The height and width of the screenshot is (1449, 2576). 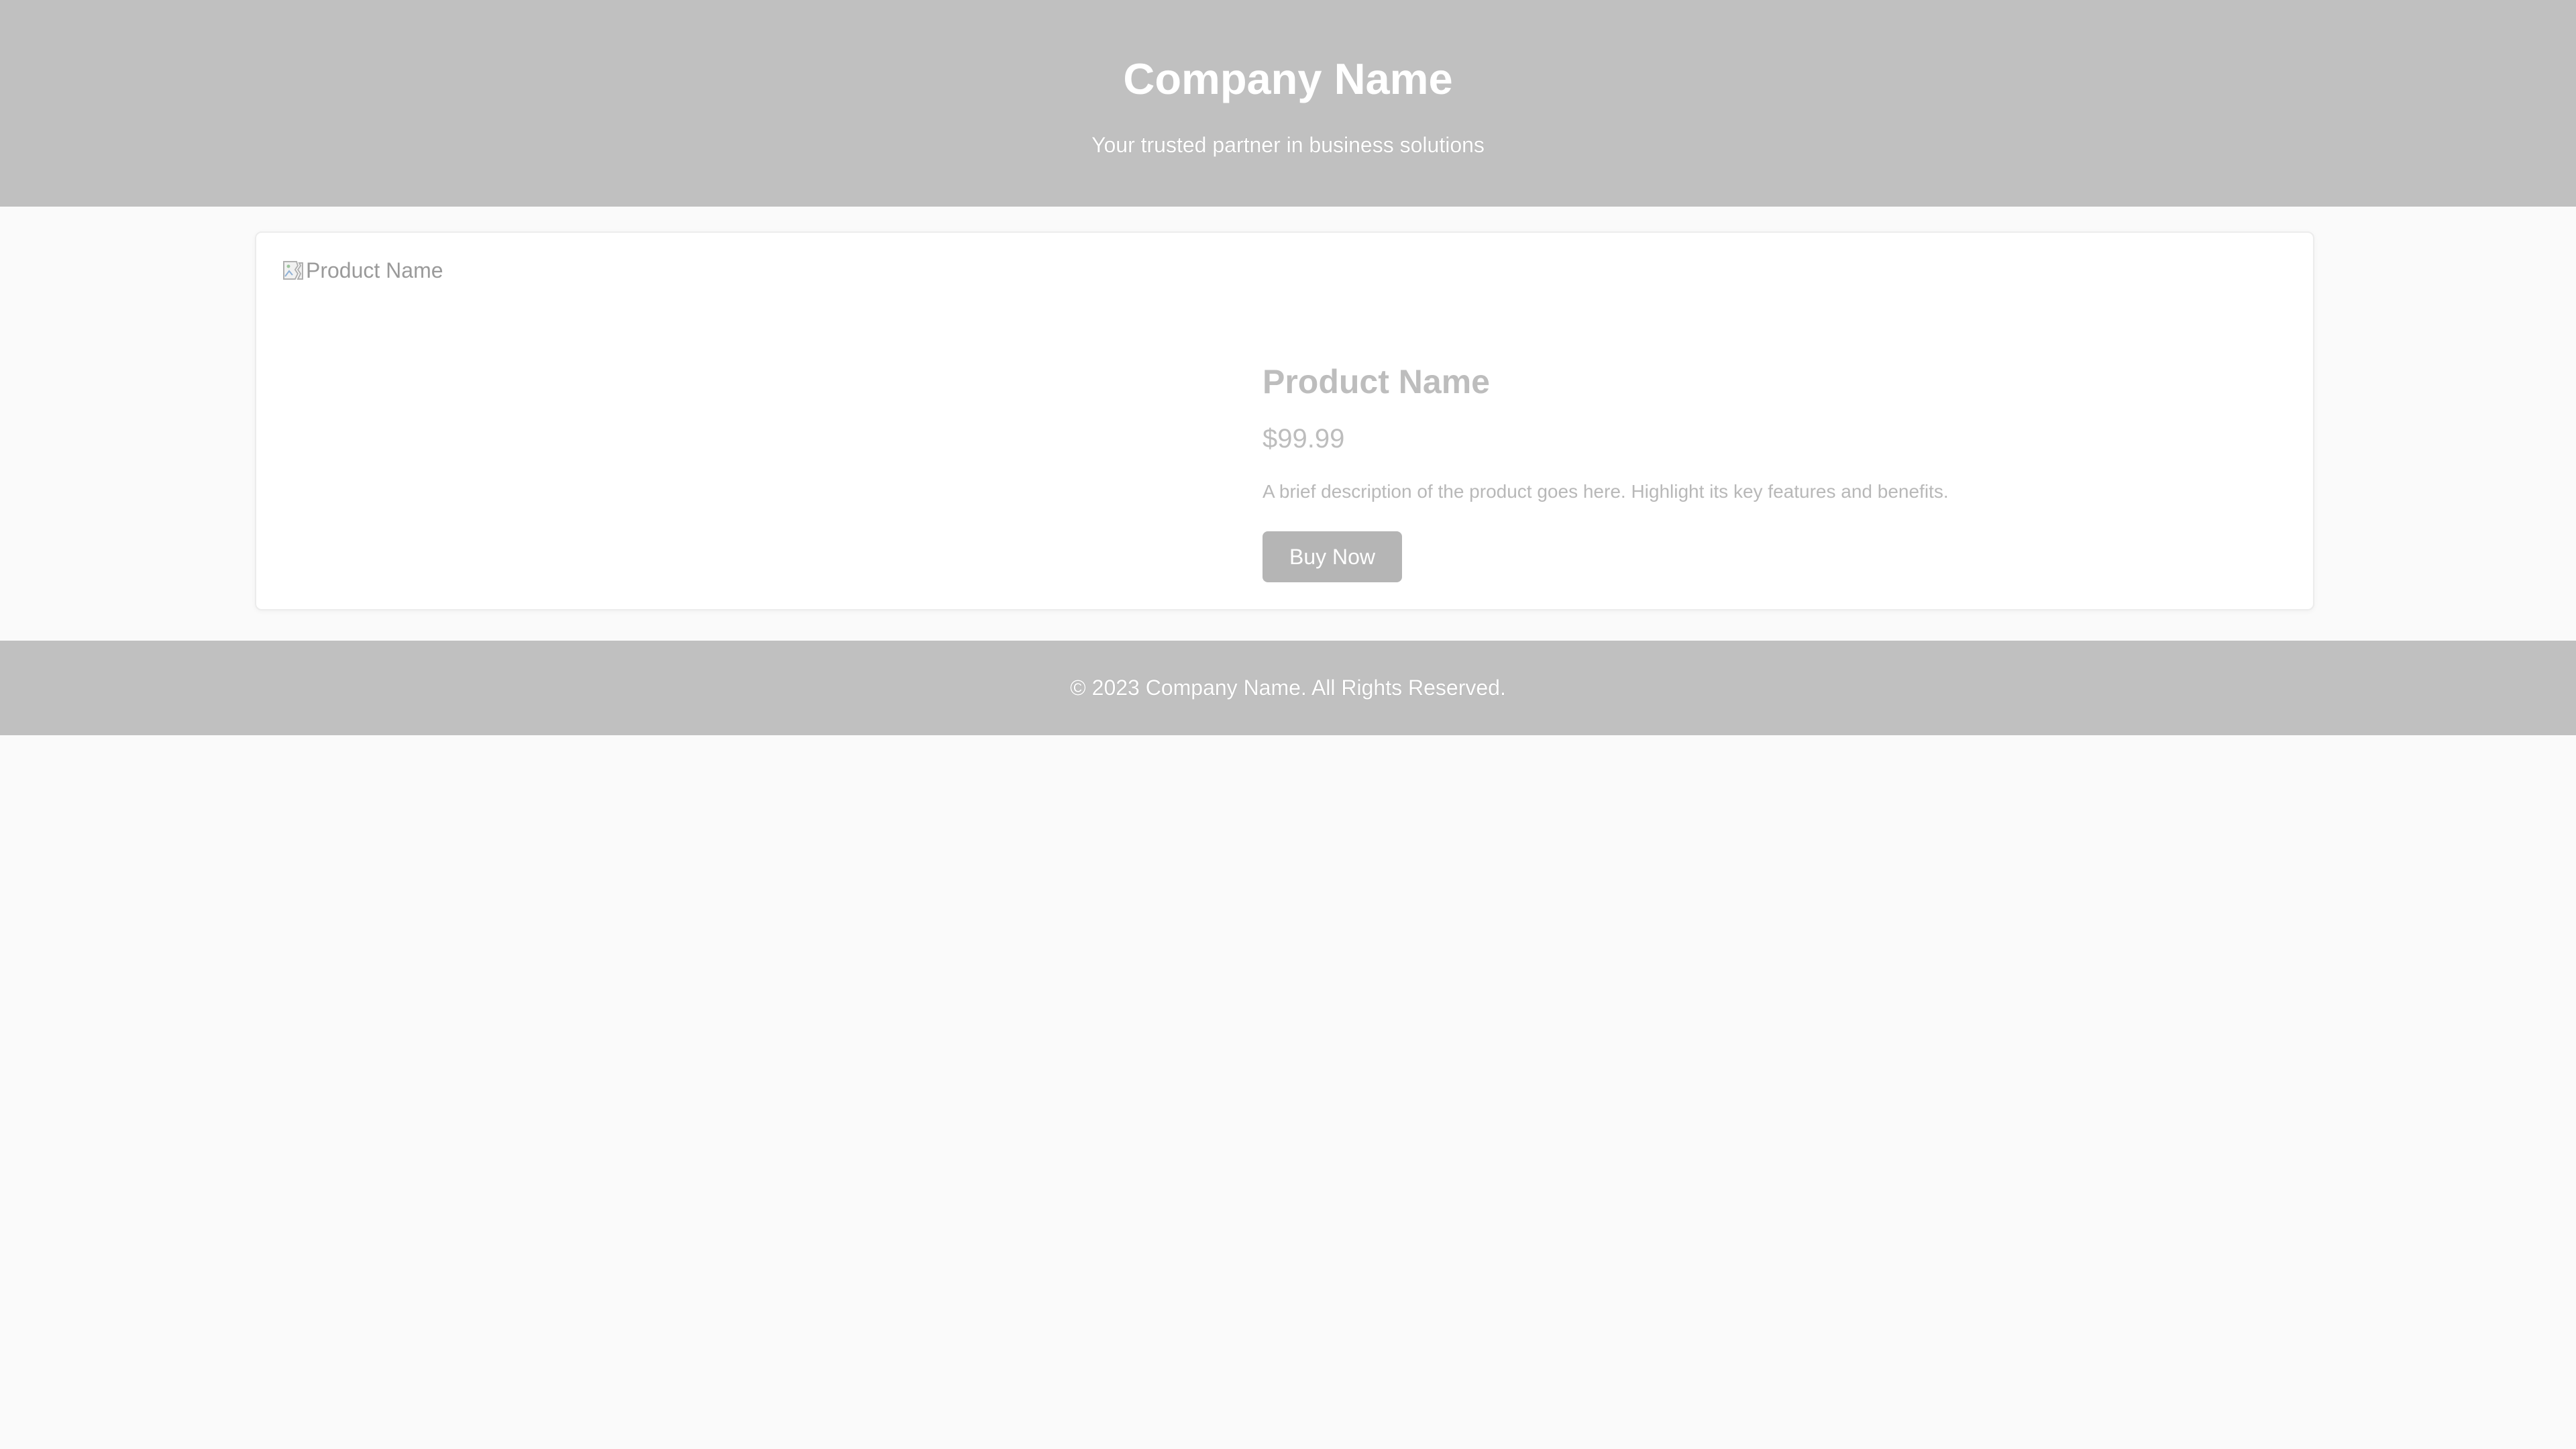 I want to click on buy-now-button: Buy Now, so click(x=1332, y=556).